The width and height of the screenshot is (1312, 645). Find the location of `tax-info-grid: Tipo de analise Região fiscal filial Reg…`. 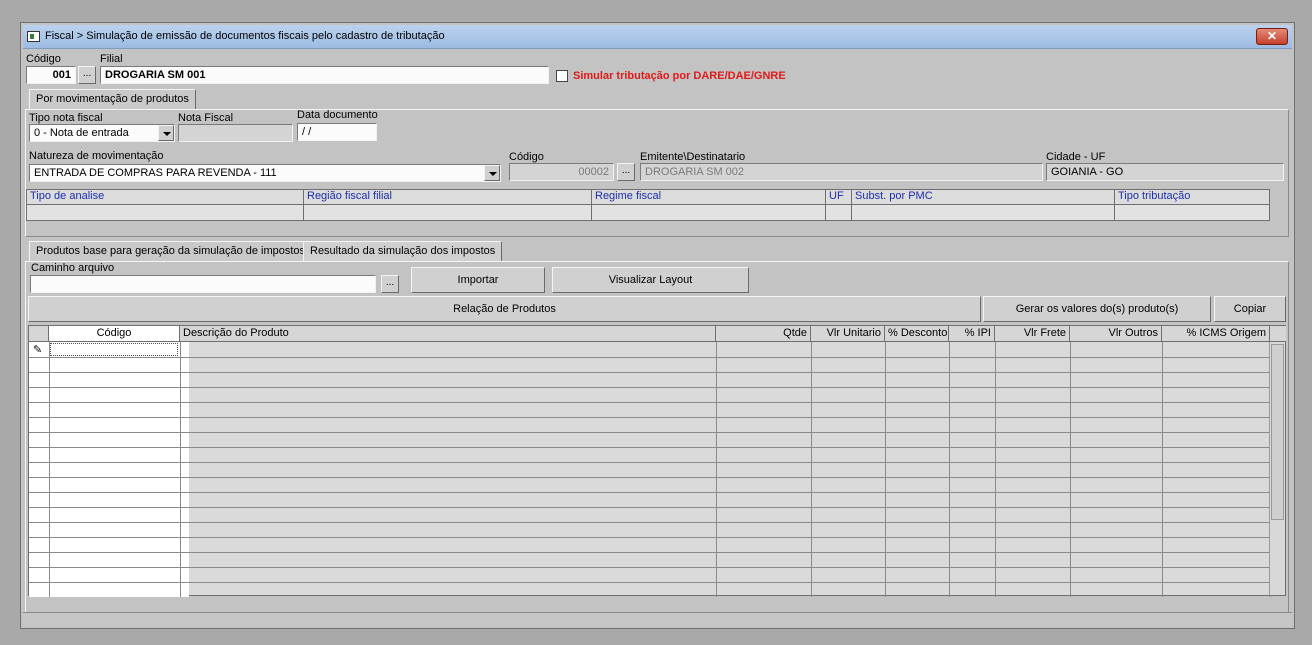

tax-info-grid: Tipo de analise Região fiscal filial Reg… is located at coordinates (648, 205).